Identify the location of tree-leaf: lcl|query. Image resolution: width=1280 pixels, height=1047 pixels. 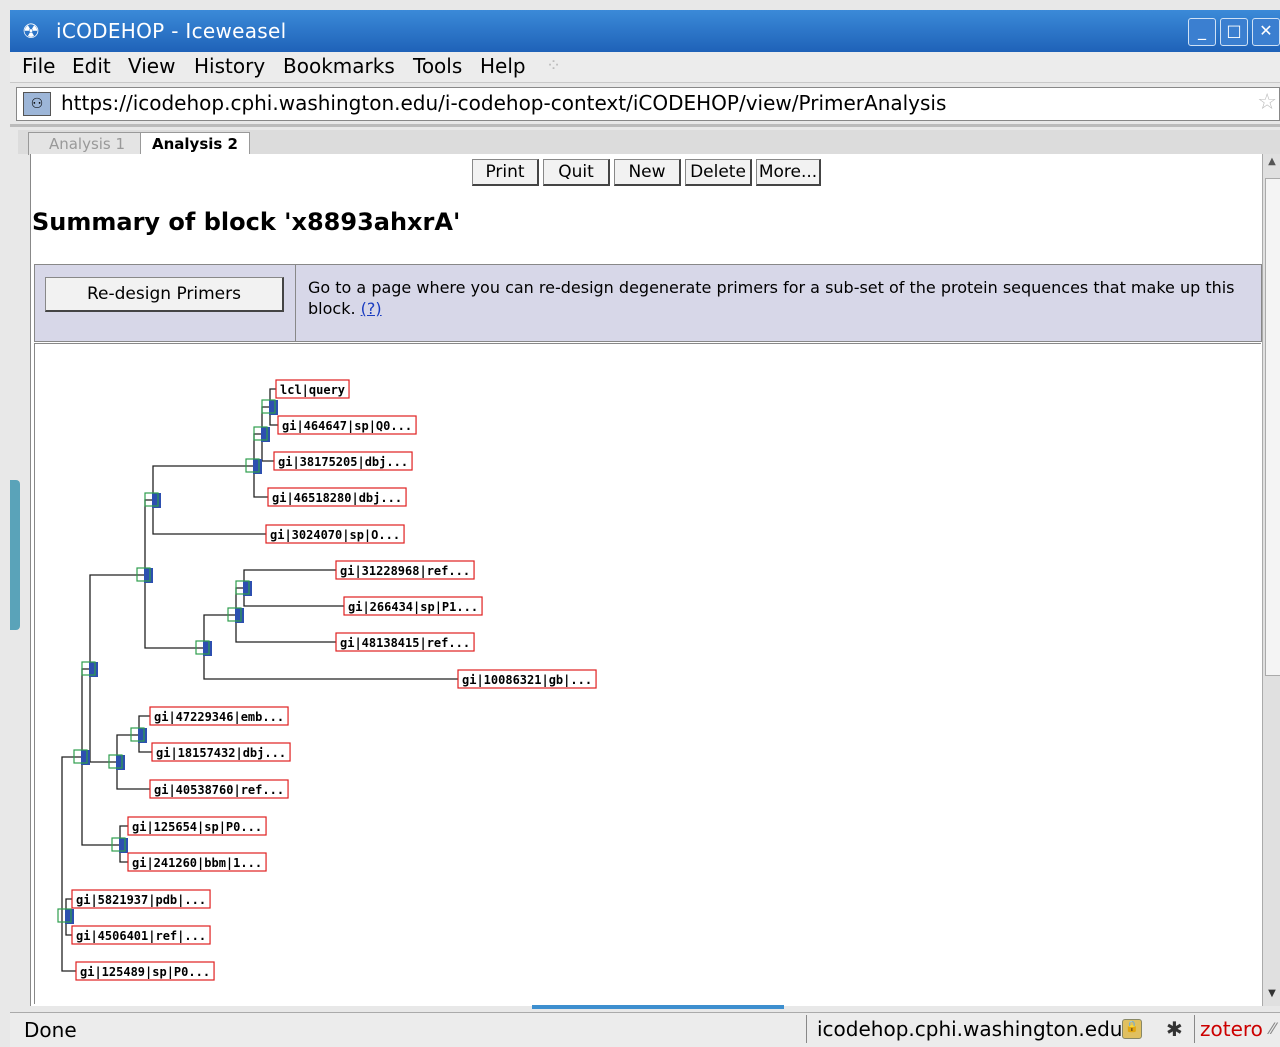
(312, 389).